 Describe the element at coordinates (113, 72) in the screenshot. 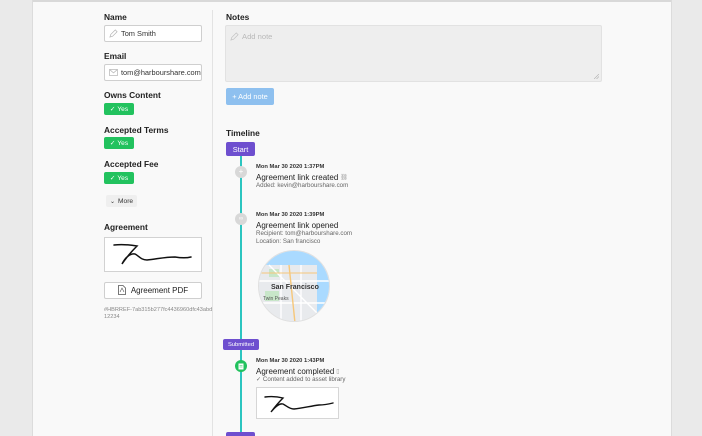

I see `envelope-icon` at that location.